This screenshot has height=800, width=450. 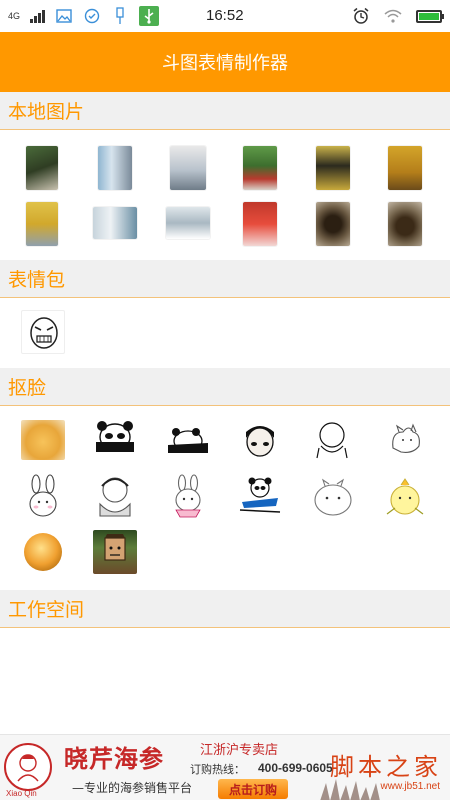 I want to click on gallery-icon, so click(x=64, y=16).